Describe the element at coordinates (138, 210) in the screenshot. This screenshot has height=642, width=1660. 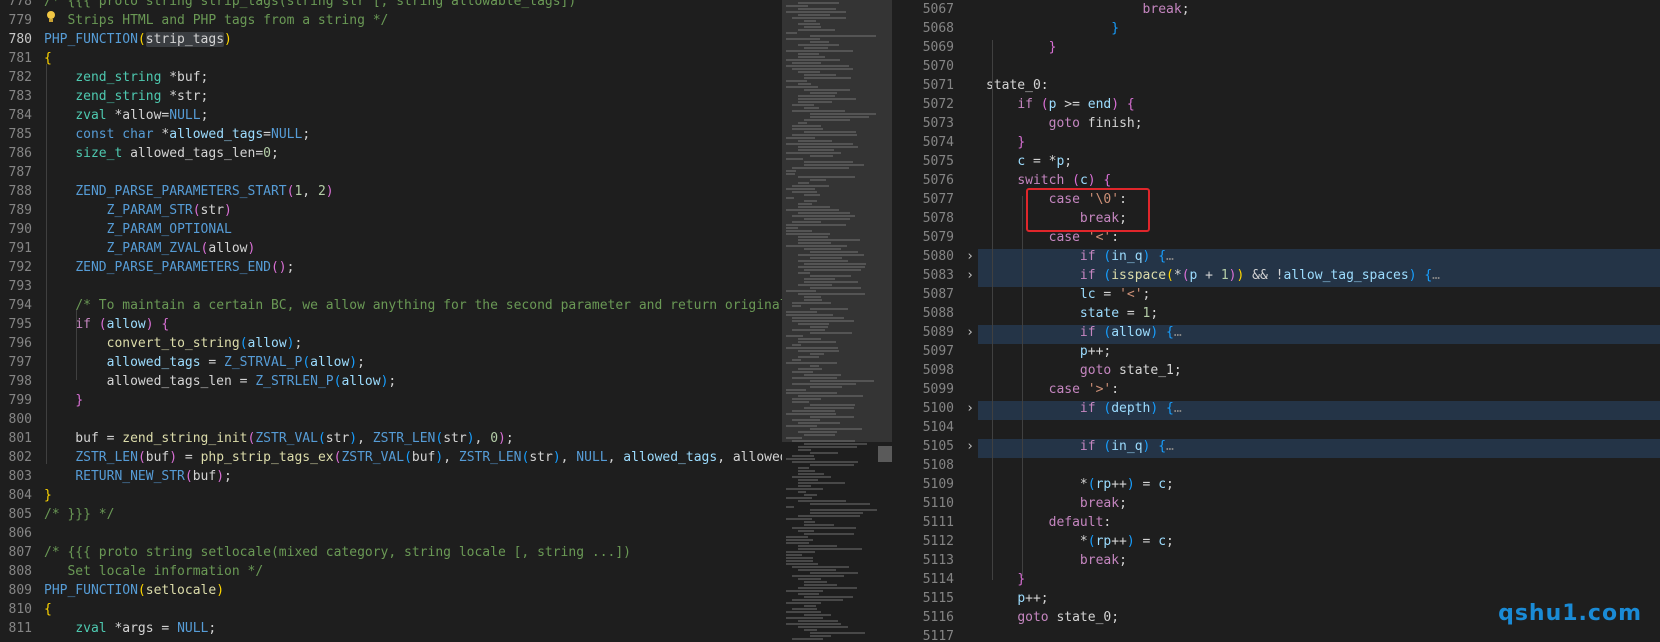
I see `code-text: Z_PARAM_STR(str)` at that location.